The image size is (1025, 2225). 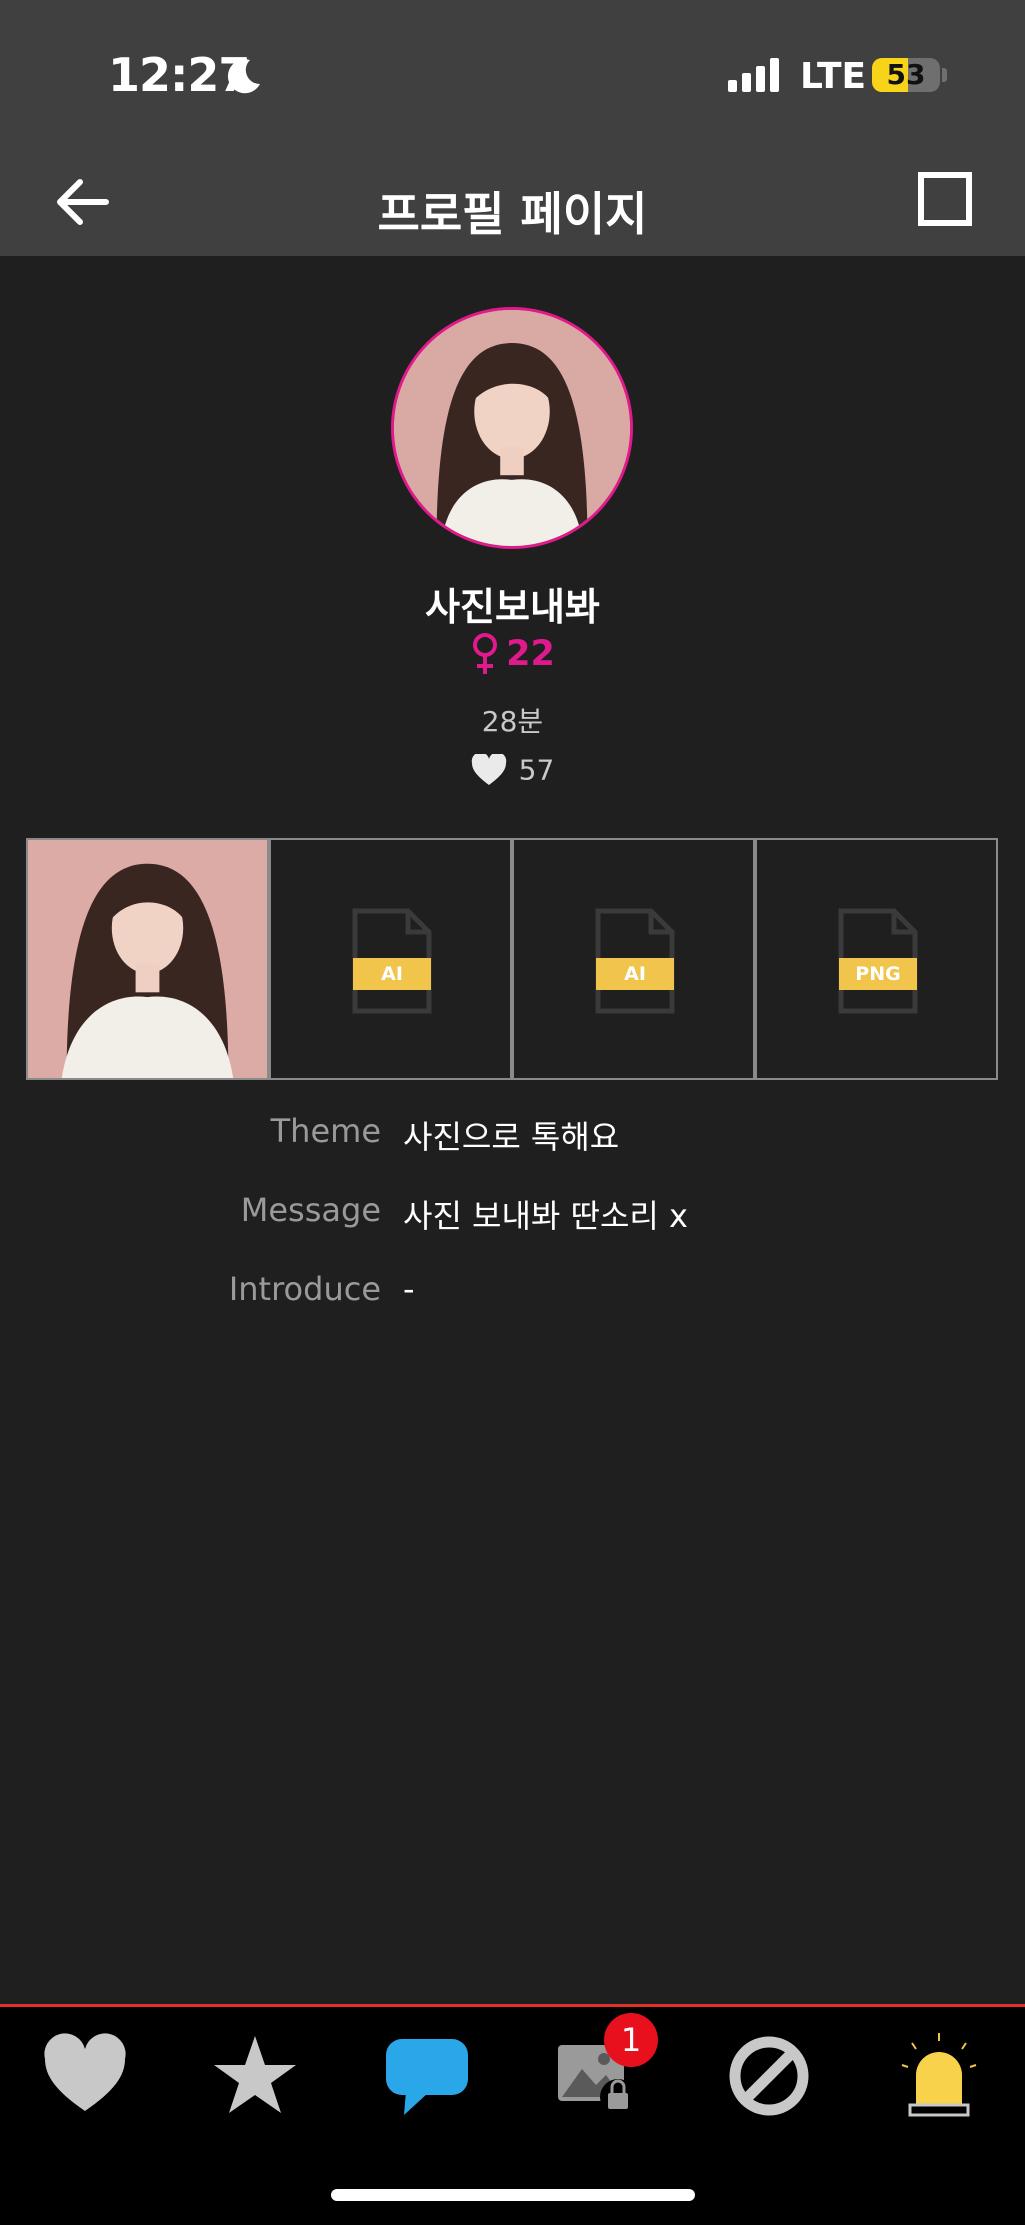 I want to click on info-label: Message, so click(x=310, y=1210).